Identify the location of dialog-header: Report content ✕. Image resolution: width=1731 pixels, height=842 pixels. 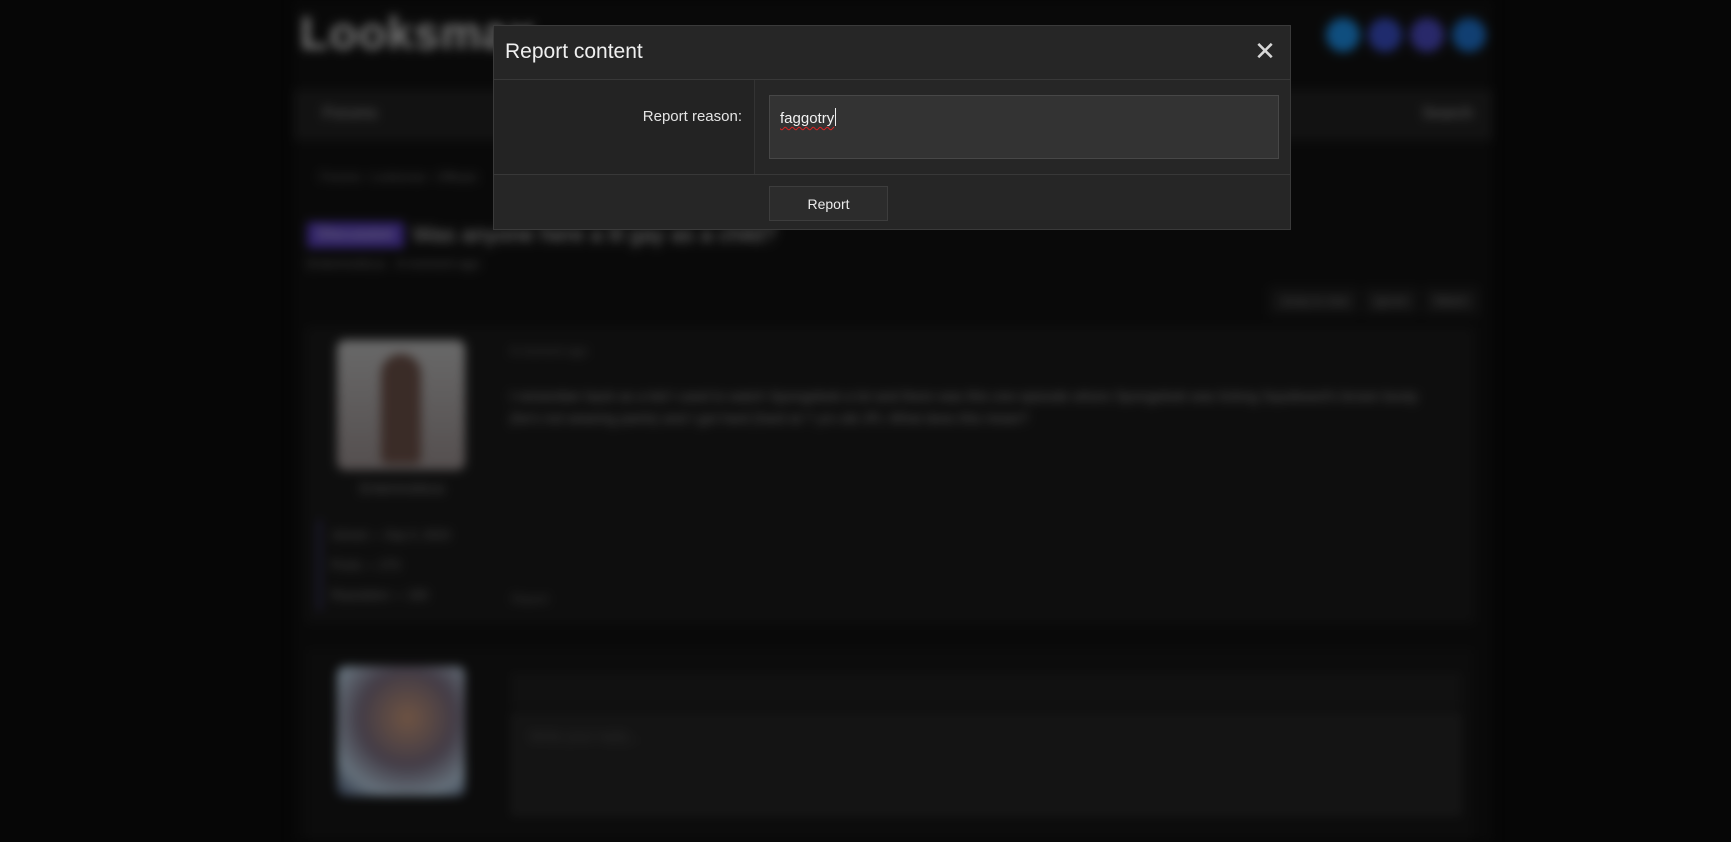
(892, 53).